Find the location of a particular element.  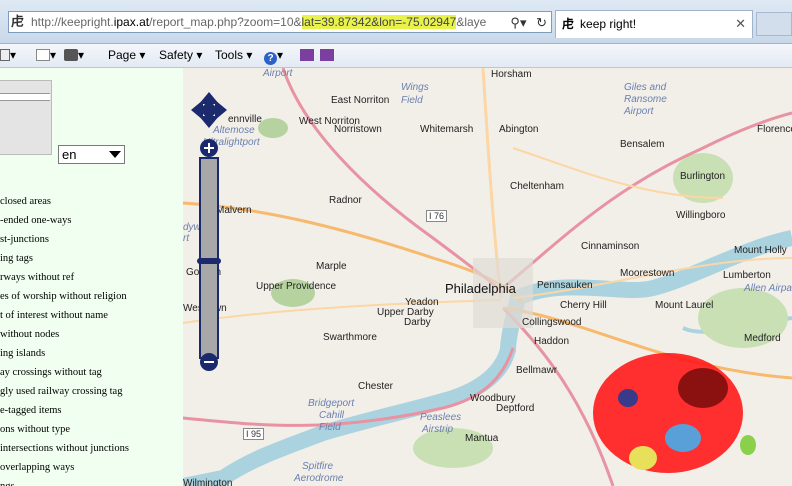

help-icon: ? is located at coordinates (270, 58).